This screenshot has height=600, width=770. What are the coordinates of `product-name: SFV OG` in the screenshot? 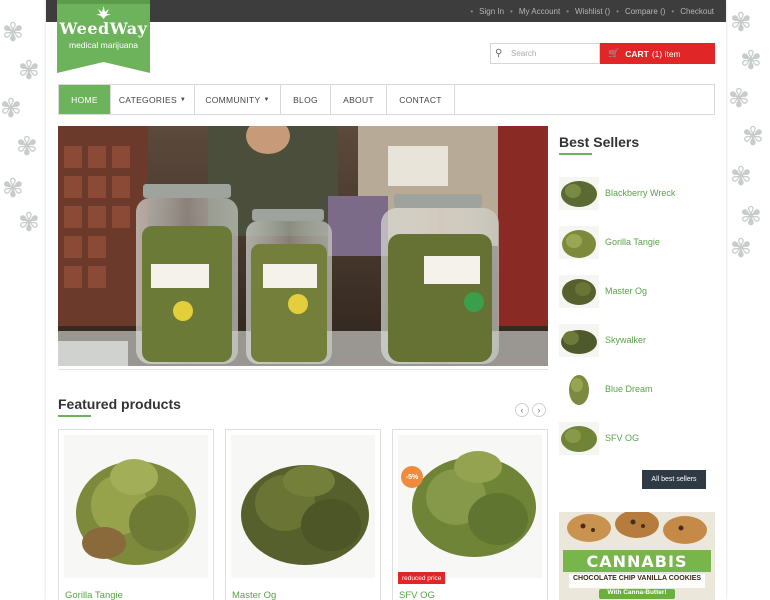 It's located at (417, 595).